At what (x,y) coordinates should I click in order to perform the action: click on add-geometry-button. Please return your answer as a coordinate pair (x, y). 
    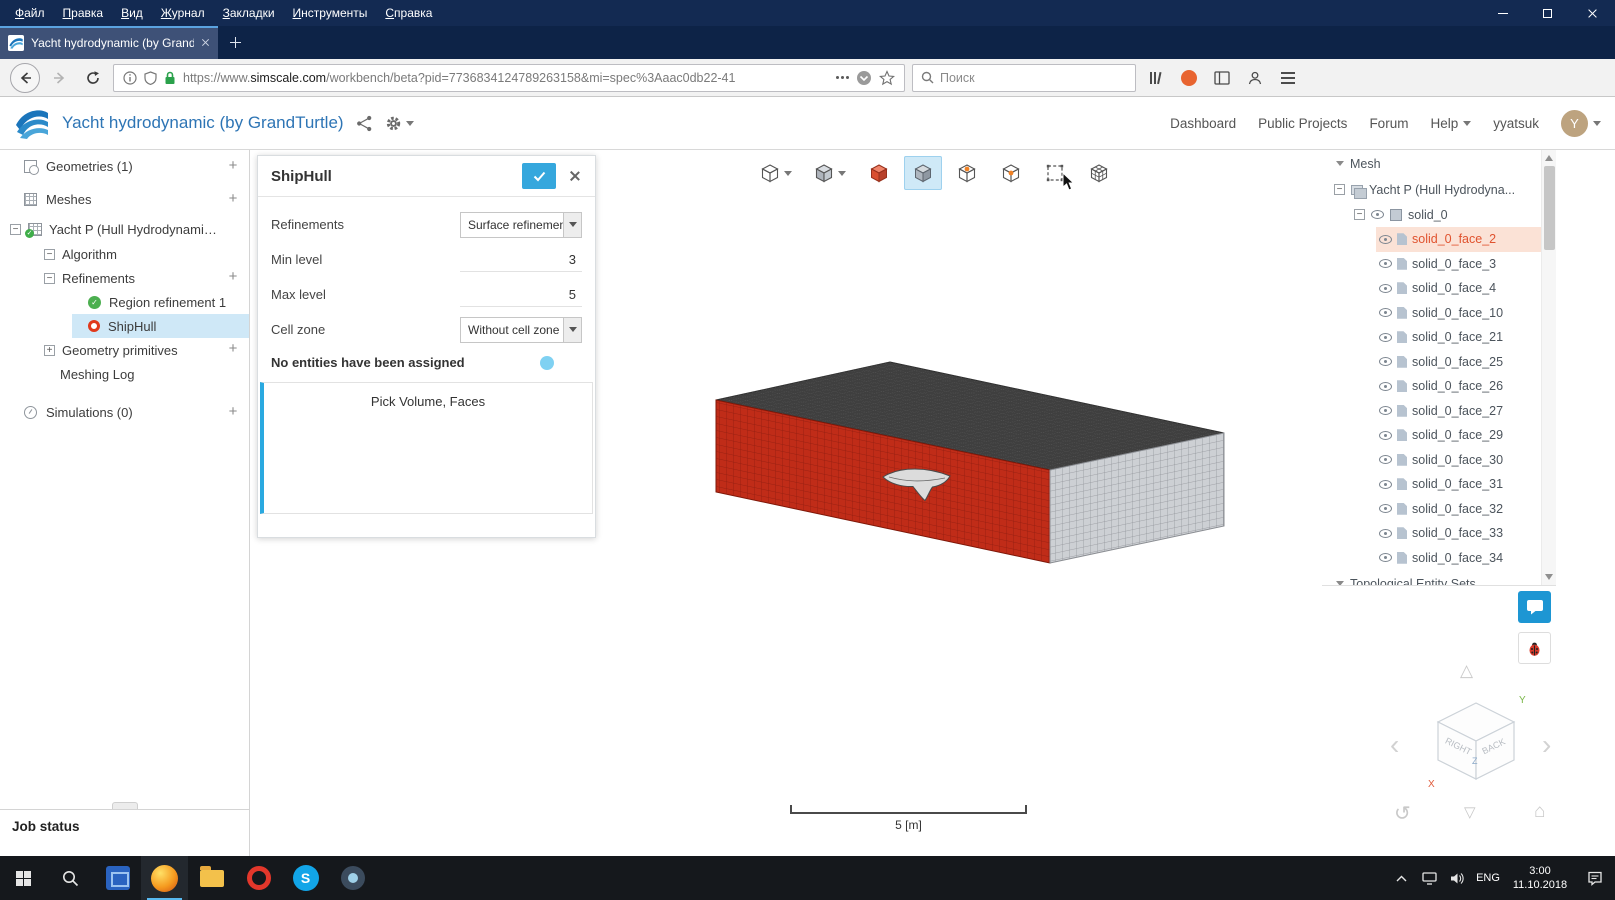
    Looking at the image, I should click on (233, 167).